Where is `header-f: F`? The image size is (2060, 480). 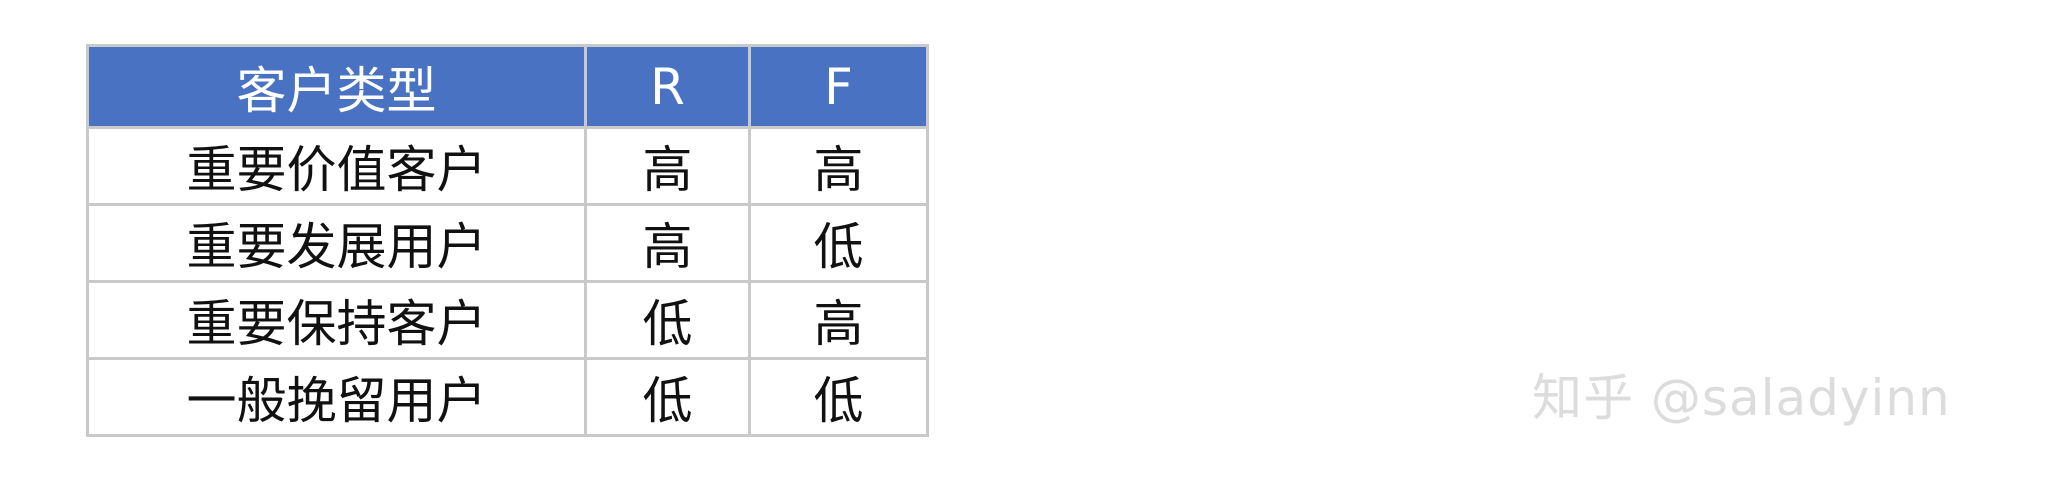 header-f: F is located at coordinates (838, 86).